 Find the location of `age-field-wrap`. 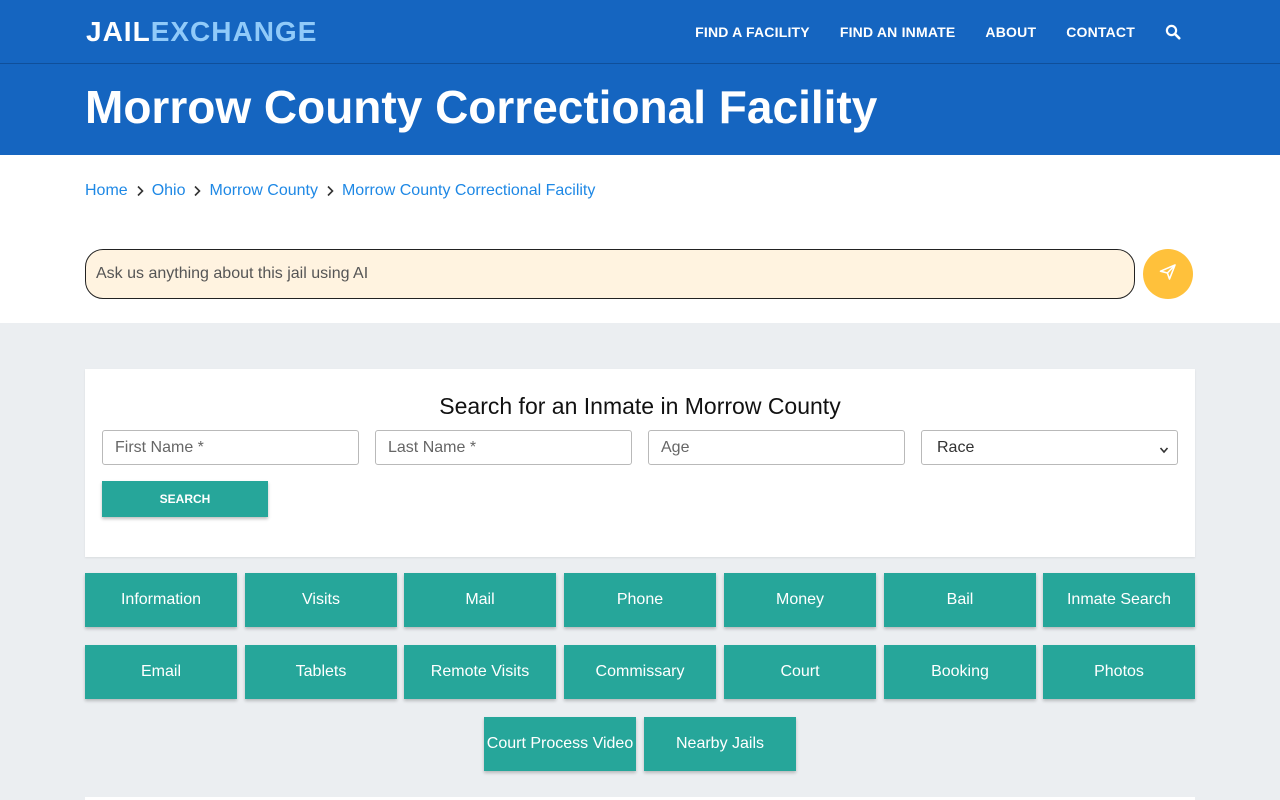

age-field-wrap is located at coordinates (776, 447).